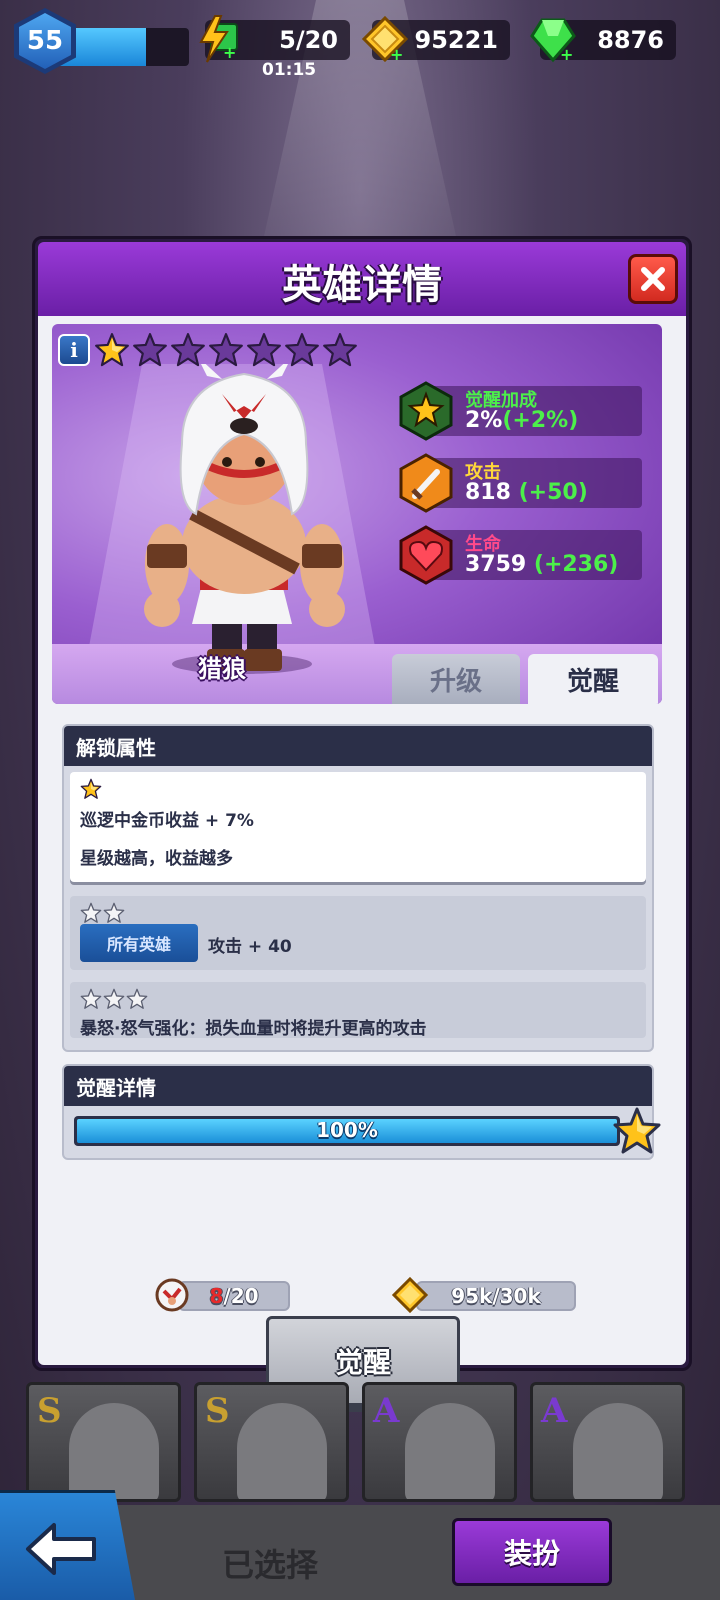 The image size is (720, 1600). Describe the element at coordinates (101, 41) in the screenshot. I see `player-level: 55` at that location.